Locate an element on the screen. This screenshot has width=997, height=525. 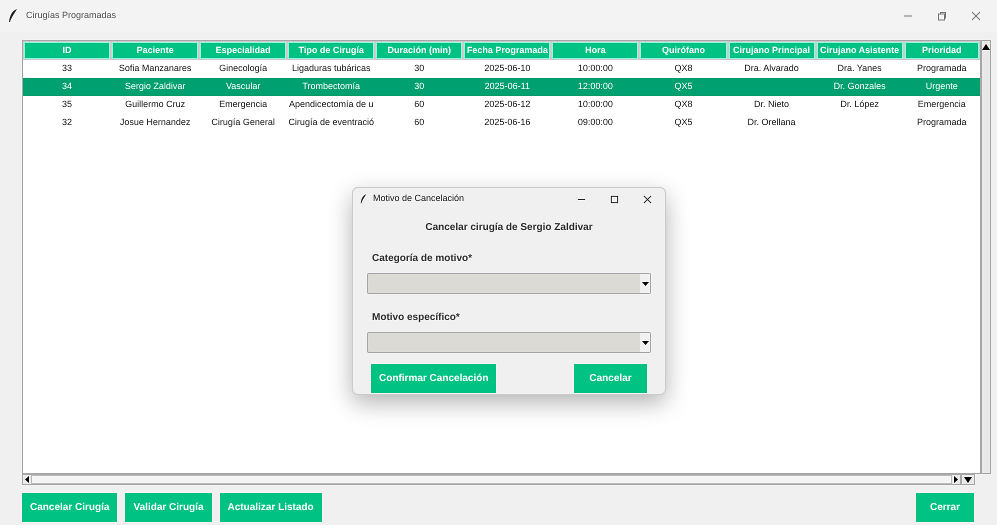
column-header: ID is located at coordinates (67, 50).